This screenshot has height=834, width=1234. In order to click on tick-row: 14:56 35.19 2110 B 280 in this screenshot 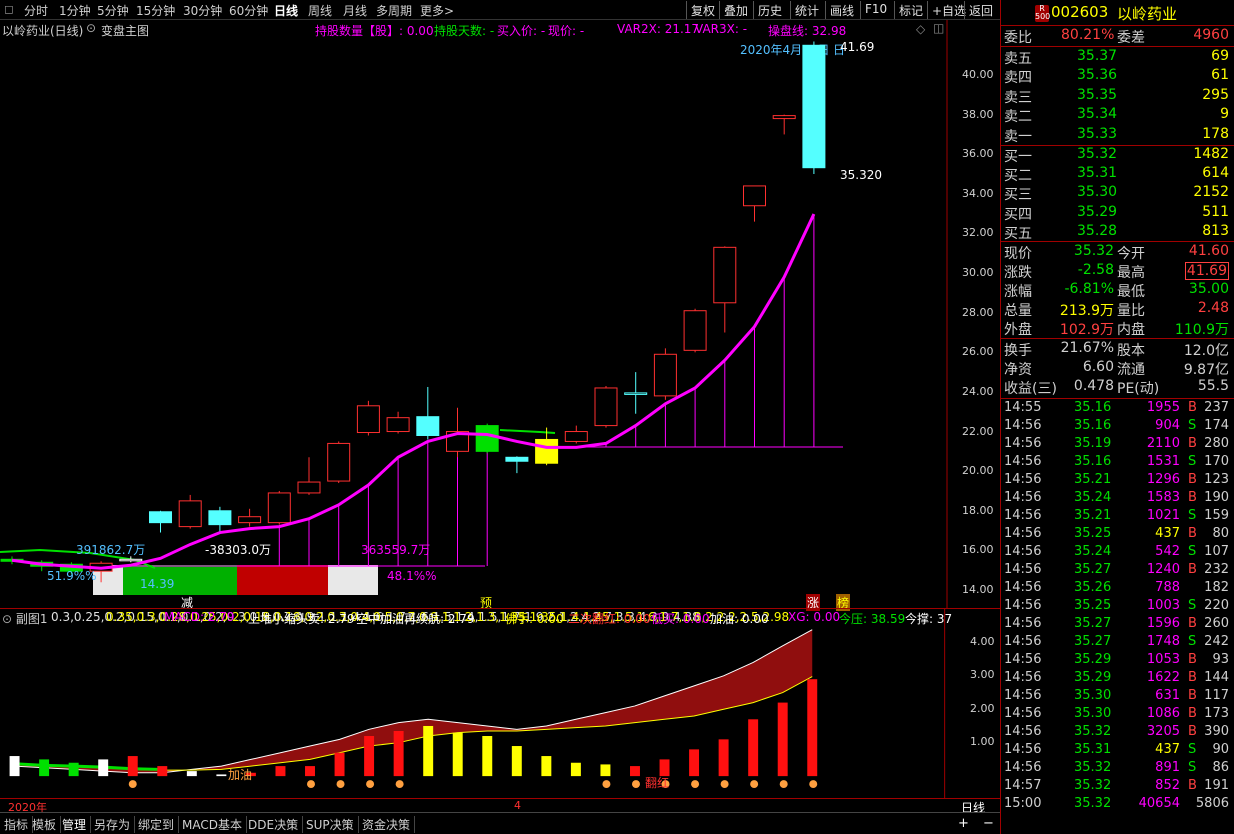, I will do `click(1116, 443)`.